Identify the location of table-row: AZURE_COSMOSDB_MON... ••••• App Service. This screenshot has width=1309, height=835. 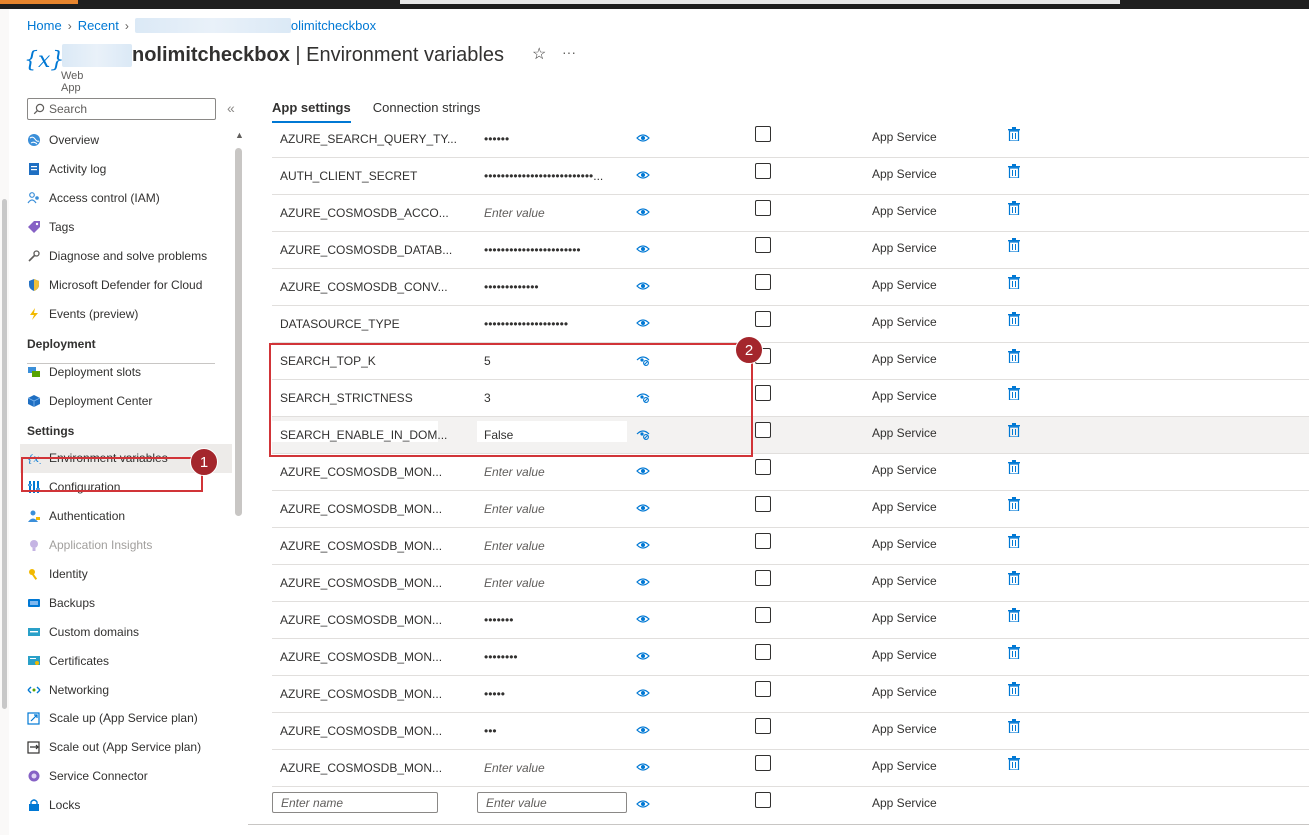
(790, 694).